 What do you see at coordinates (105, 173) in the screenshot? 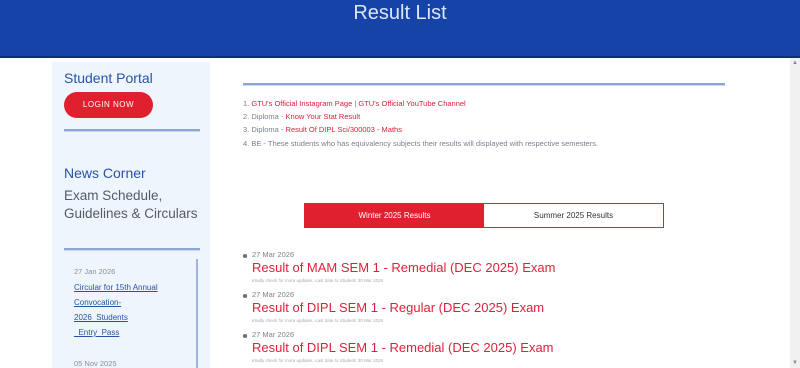
I see `news-corner-title: News Corner` at bounding box center [105, 173].